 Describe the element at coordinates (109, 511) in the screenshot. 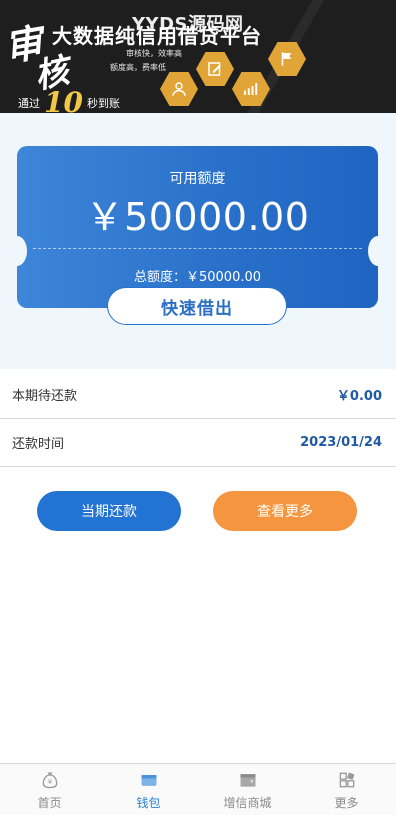

I see `repay-current-button: 当期还款` at that location.